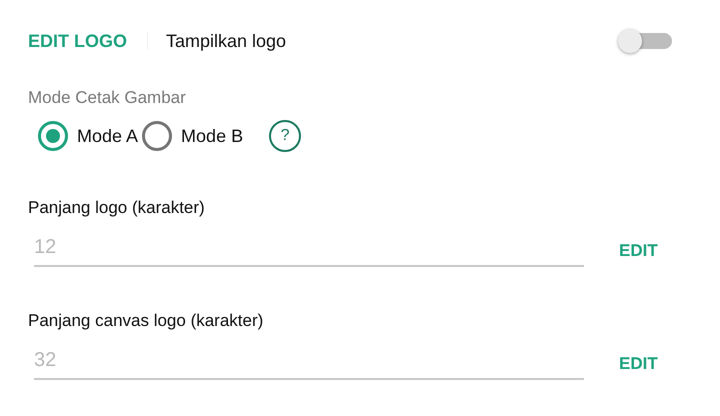  I want to click on toggle-label: Tampilkan logo, so click(226, 41).